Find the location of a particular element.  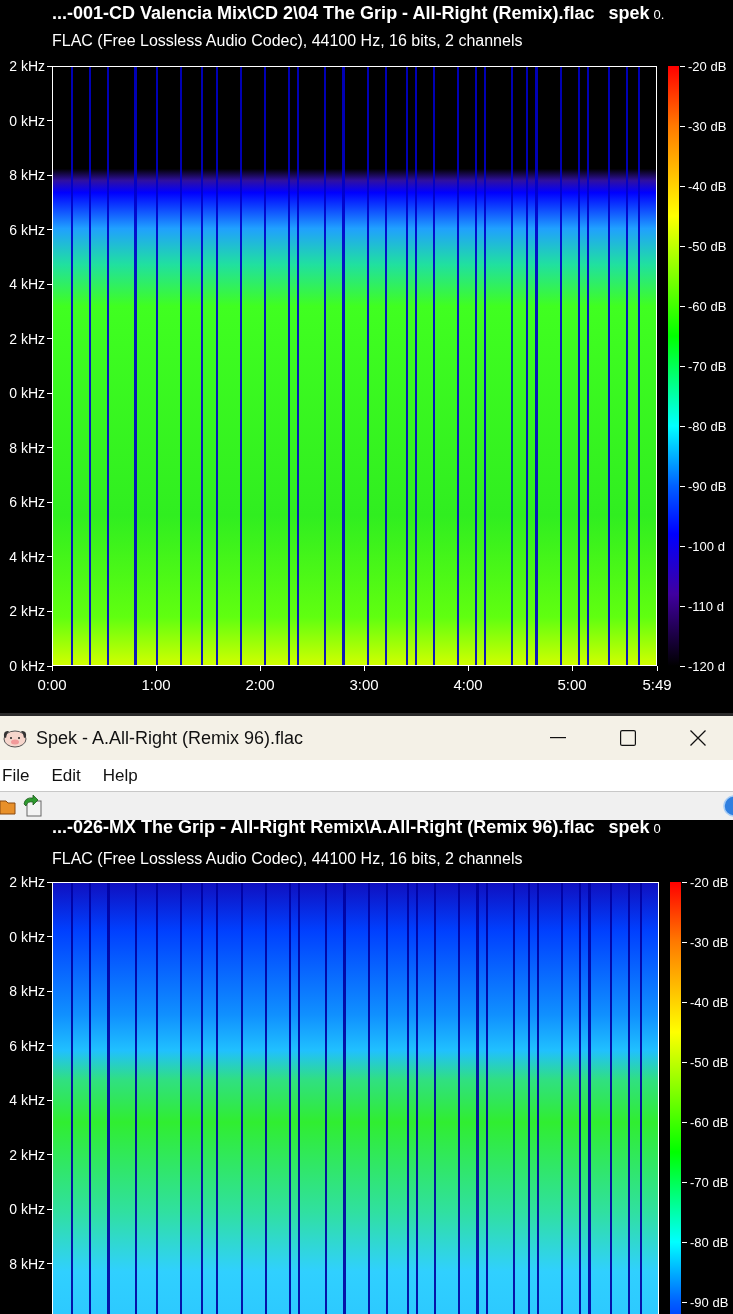

help-icon is located at coordinates (728, 806).